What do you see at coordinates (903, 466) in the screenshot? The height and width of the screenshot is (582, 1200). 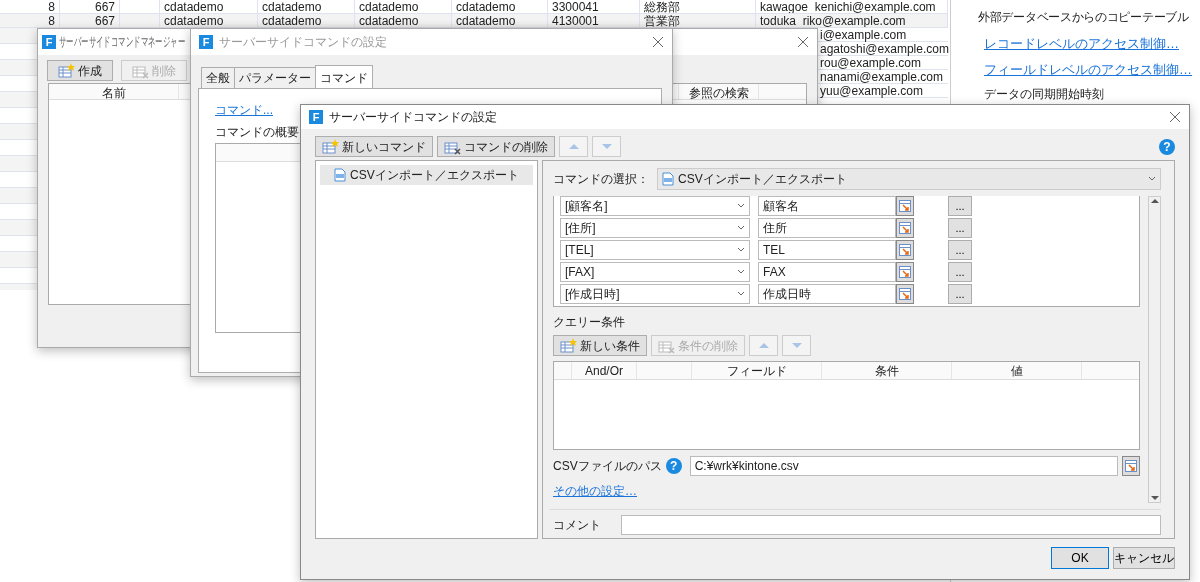 I see `path-field: C:¥wrk¥kintone.csv` at bounding box center [903, 466].